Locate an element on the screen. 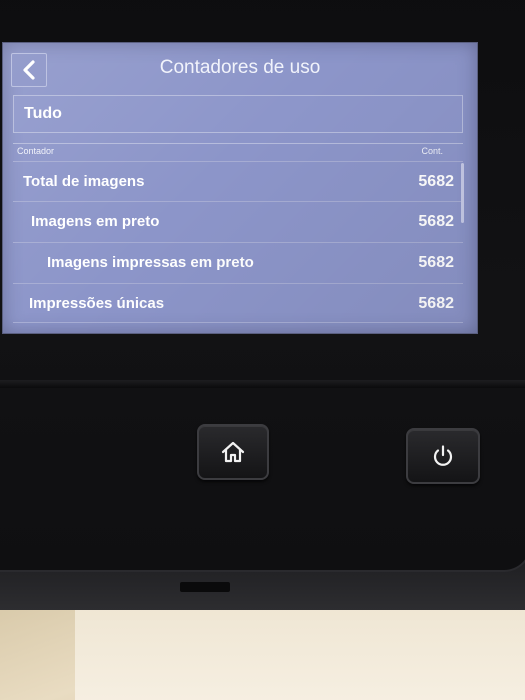 This screenshot has height=700, width=525. home-icon is located at coordinates (233, 452).